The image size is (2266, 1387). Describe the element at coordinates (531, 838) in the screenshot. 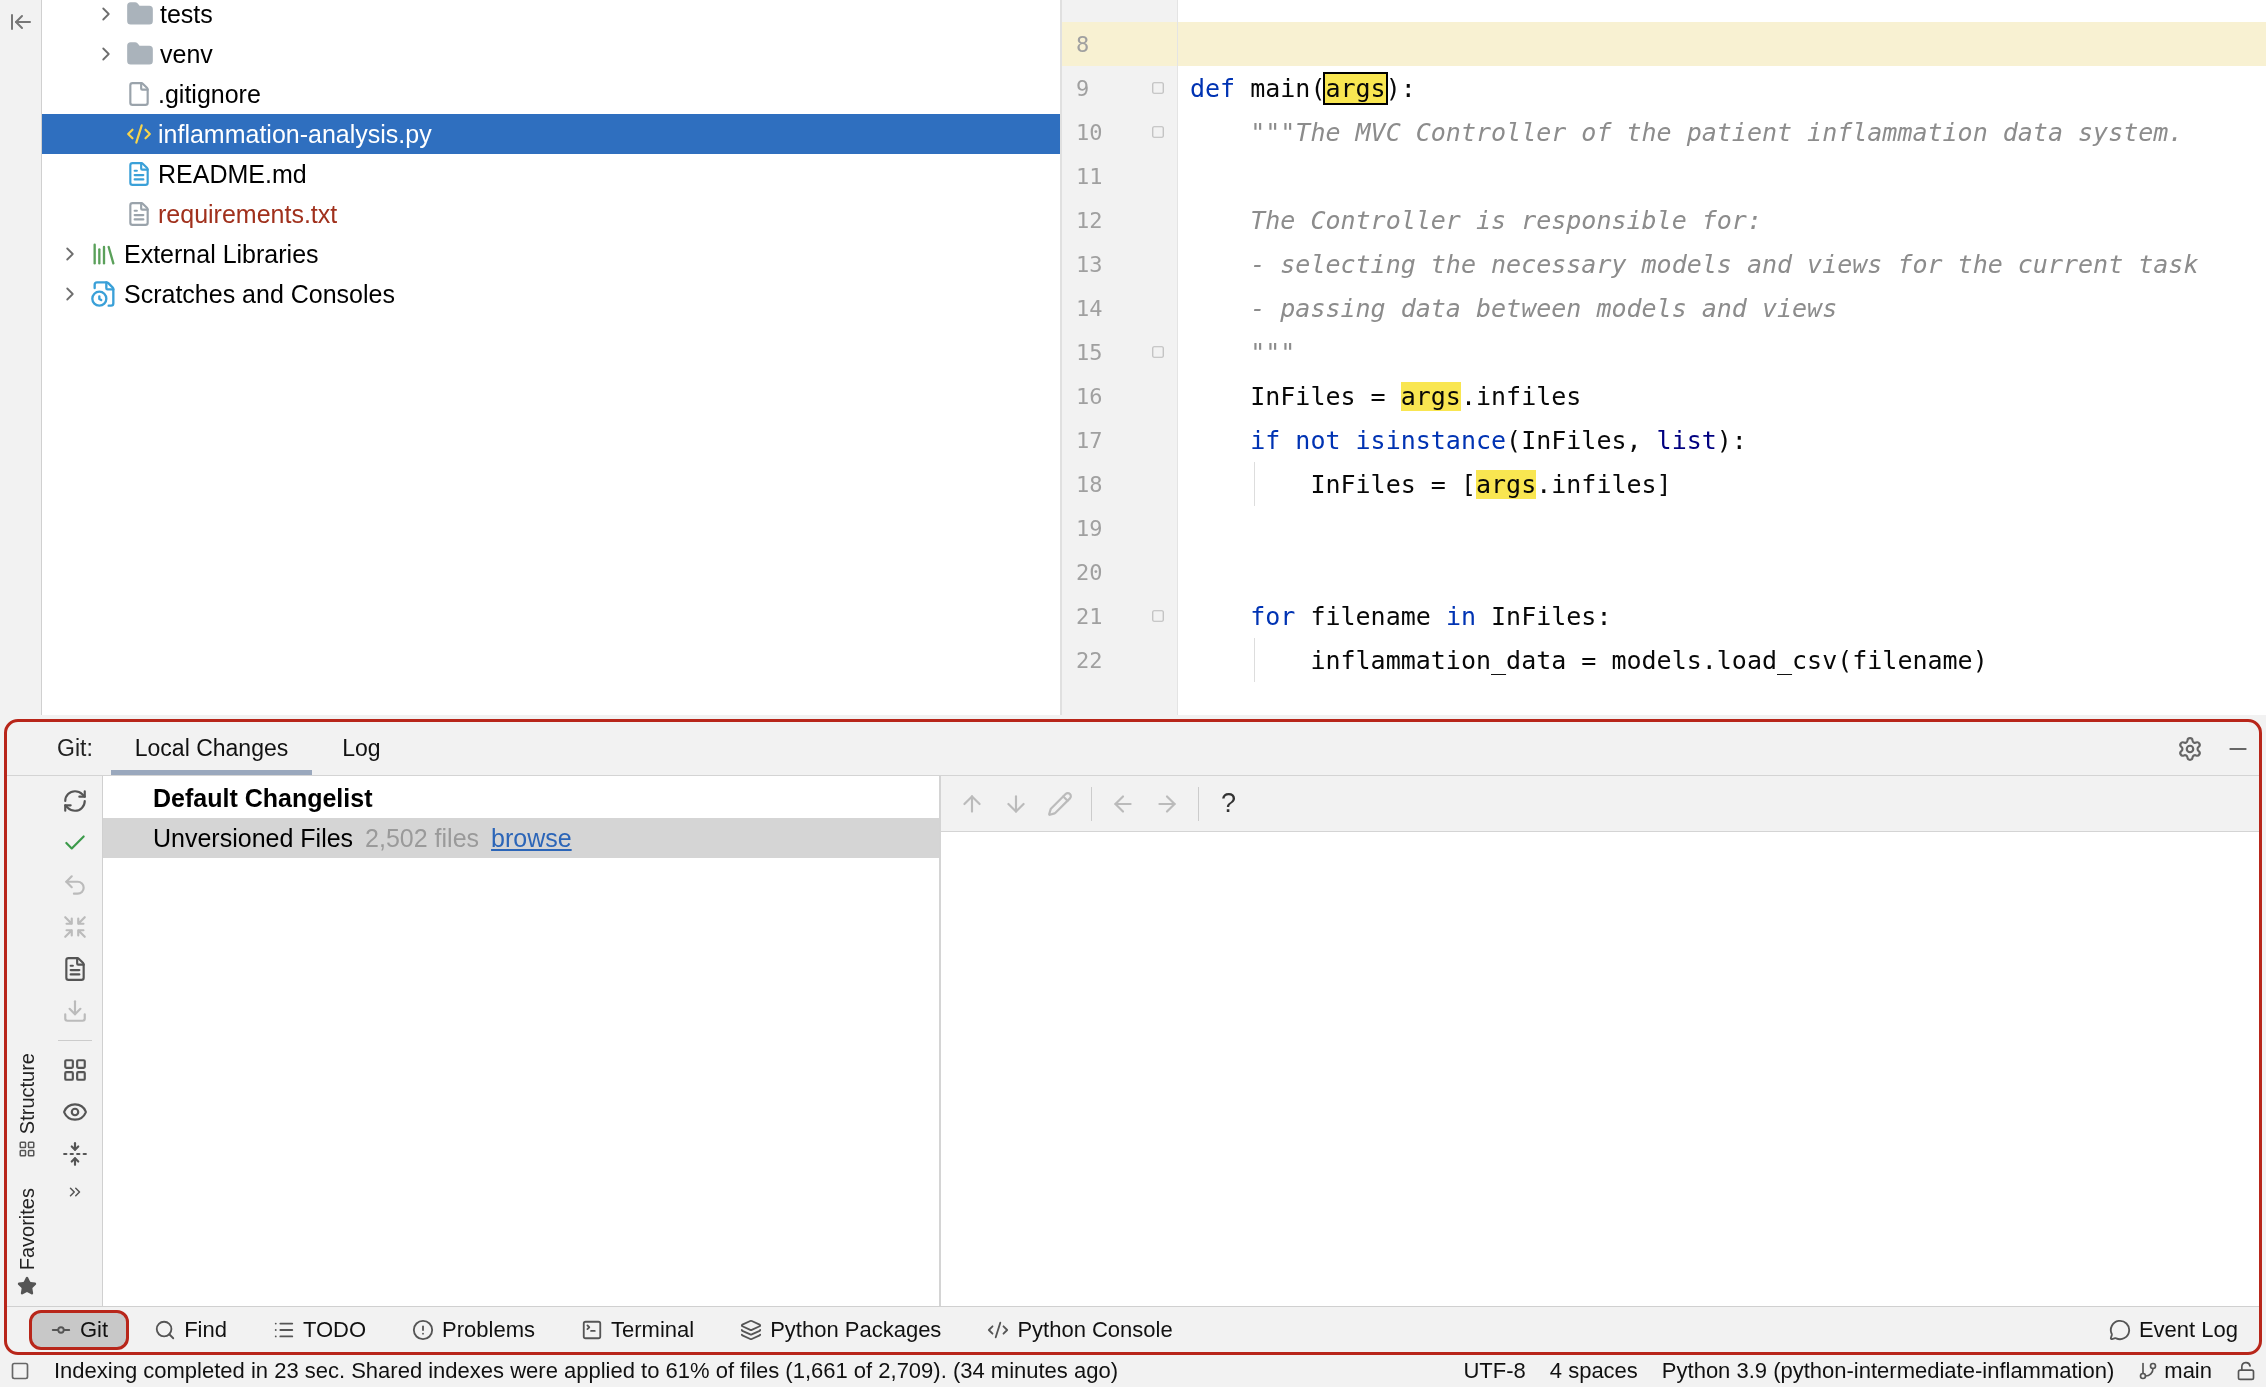

I see `browse-link: browse` at that location.